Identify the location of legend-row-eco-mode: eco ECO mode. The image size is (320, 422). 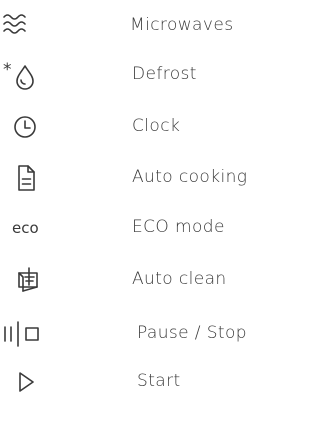
(138, 227).